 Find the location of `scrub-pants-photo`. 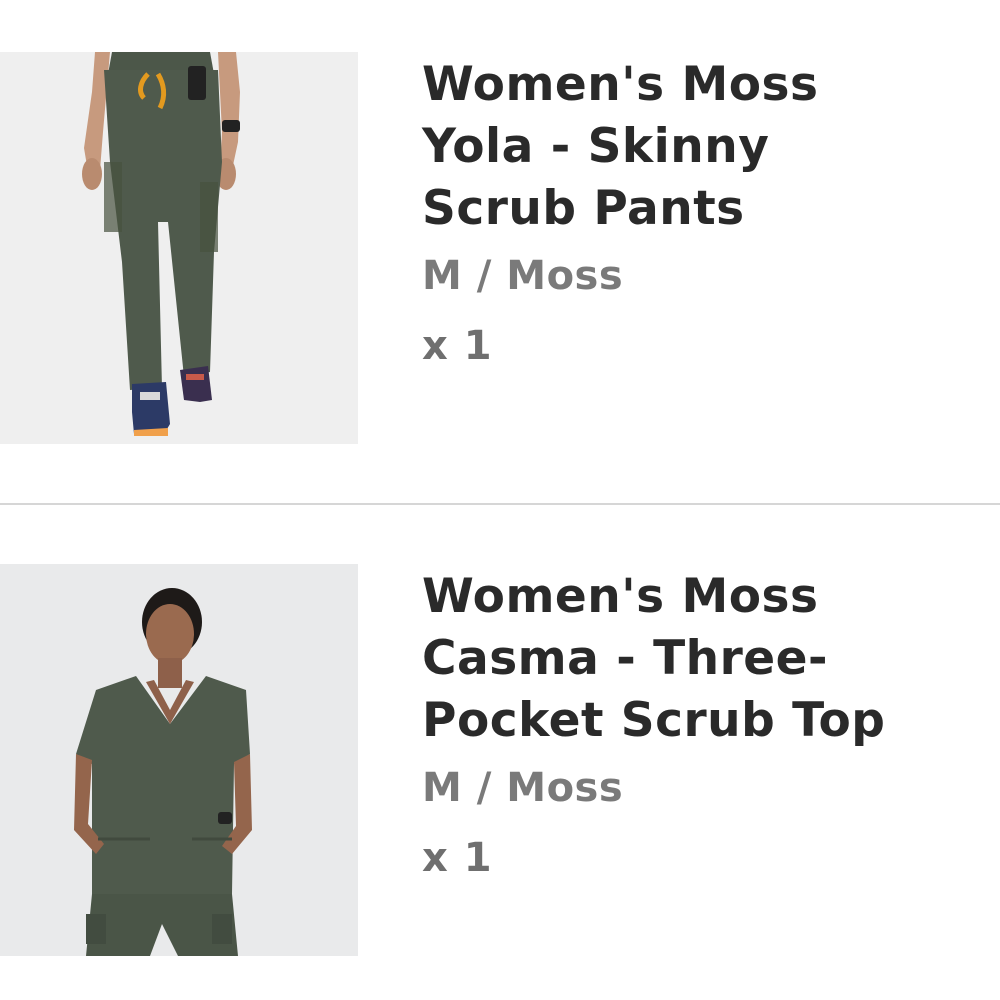

scrub-pants-photo is located at coordinates (179, 248).